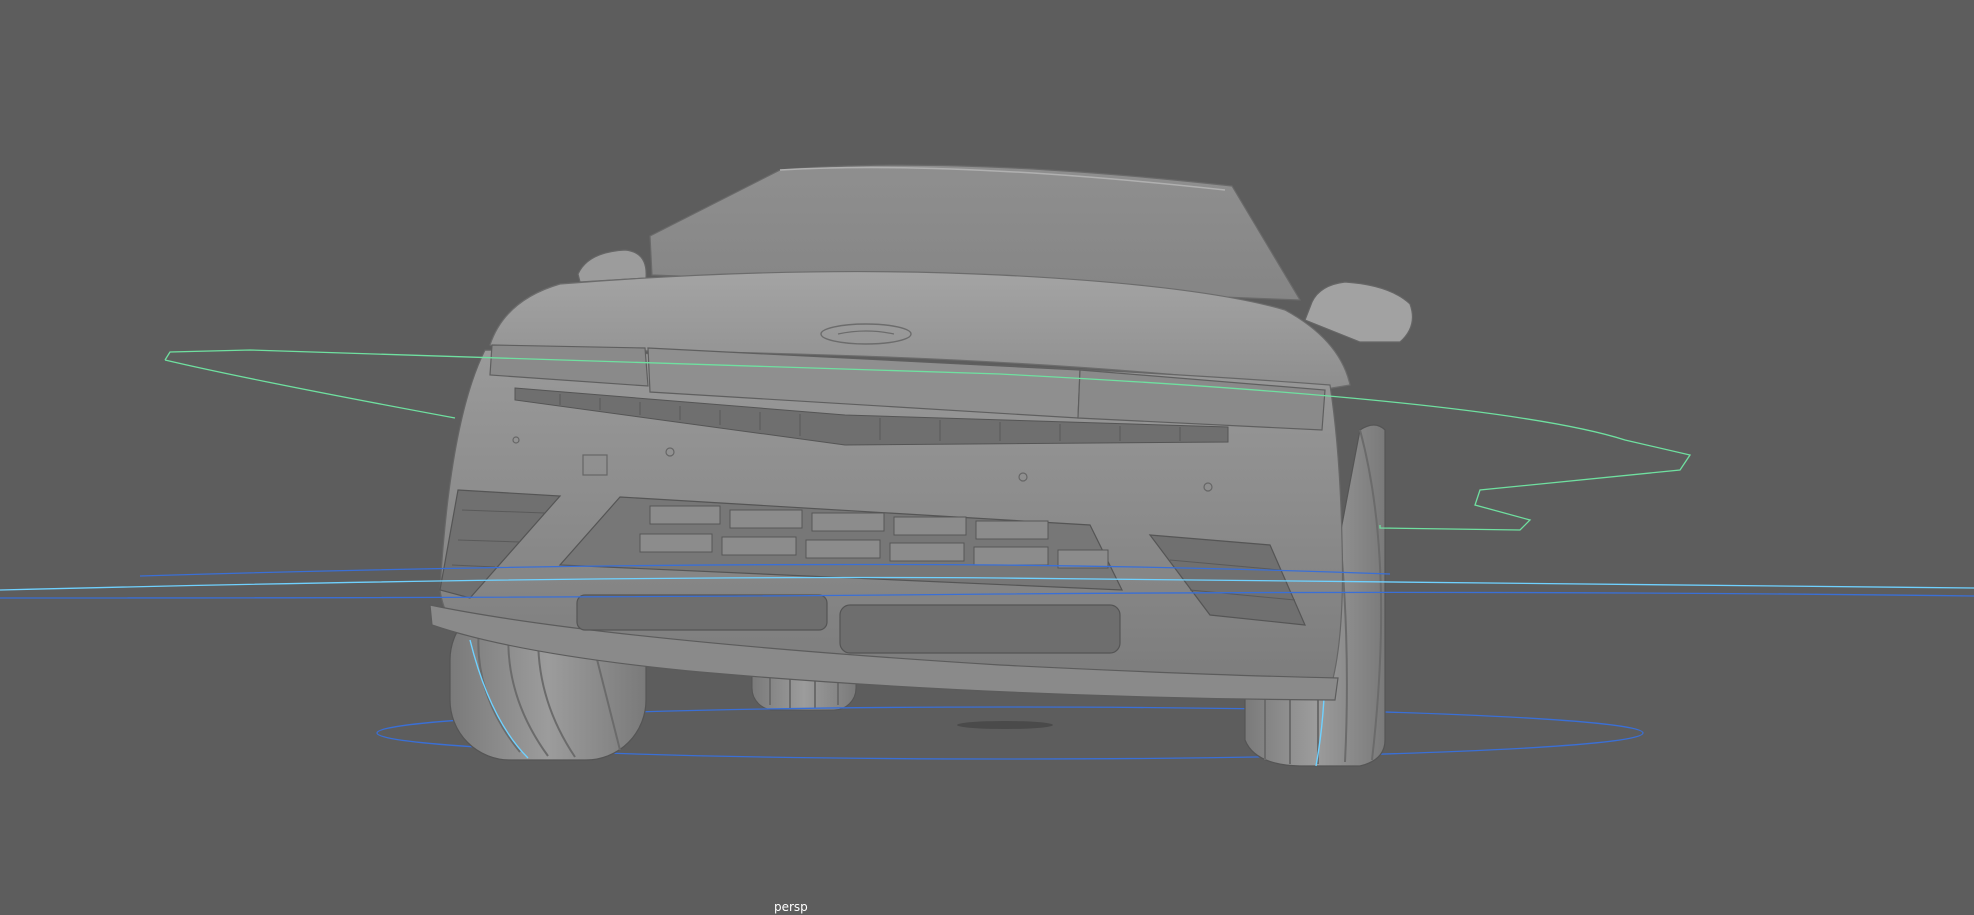  I want to click on right-mirror, so click(1358, 312).